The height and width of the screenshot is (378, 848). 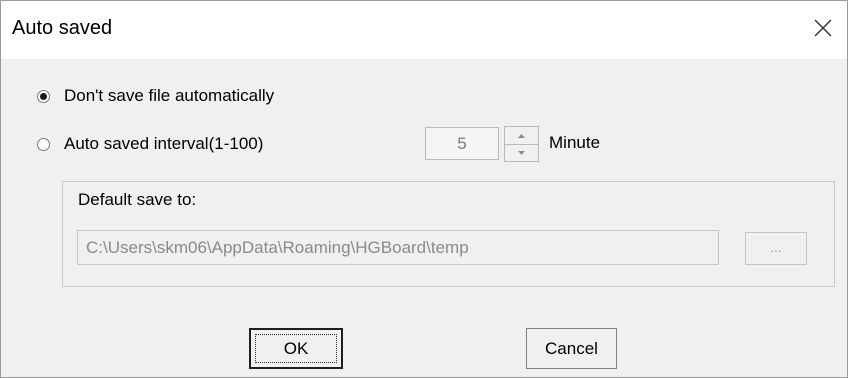 I want to click on spin-down-button, so click(x=521, y=152).